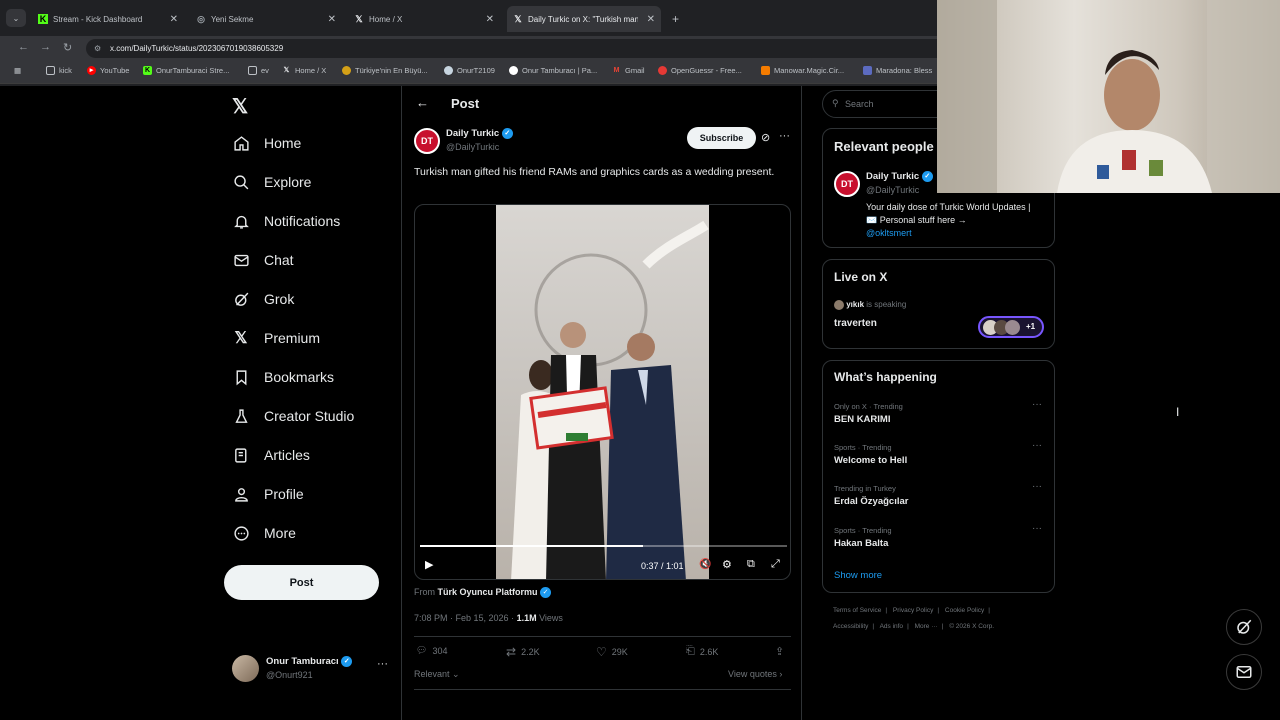 The image size is (1280, 720). I want to click on avatar: DT, so click(847, 184).